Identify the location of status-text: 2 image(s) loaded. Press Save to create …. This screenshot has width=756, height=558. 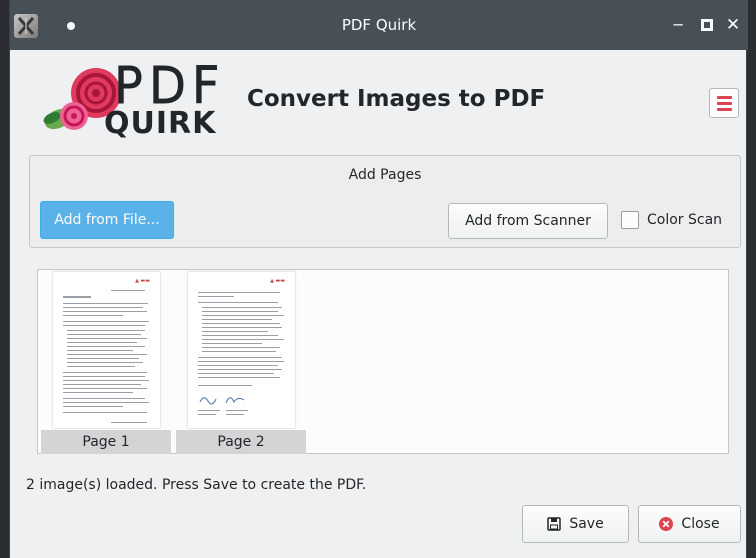
(196, 485).